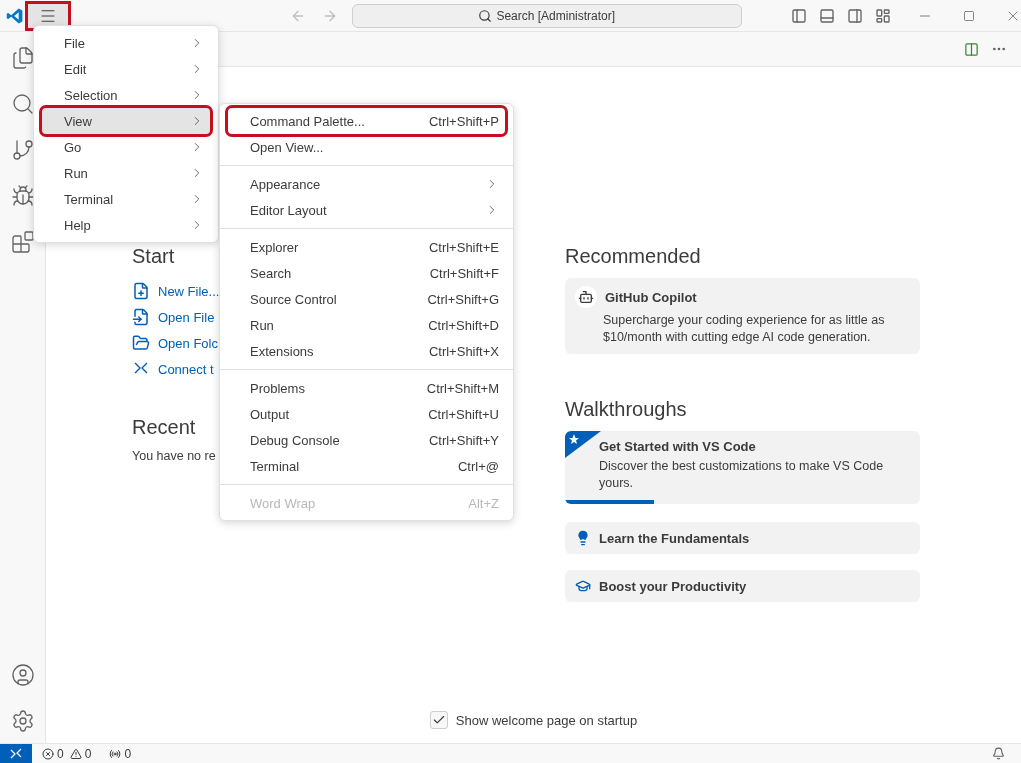  Describe the element at coordinates (141, 291) in the screenshot. I see `new-file-icon` at that location.